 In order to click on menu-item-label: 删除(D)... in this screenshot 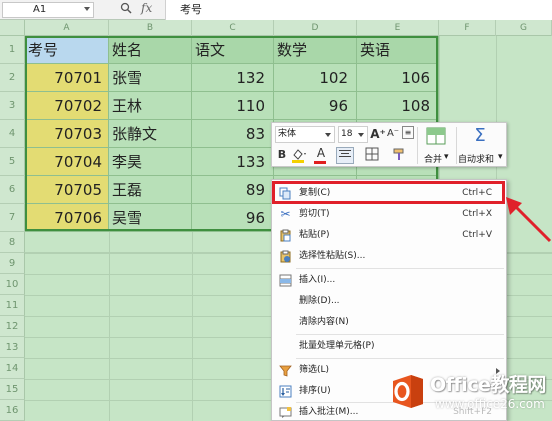, I will do `click(319, 301)`.